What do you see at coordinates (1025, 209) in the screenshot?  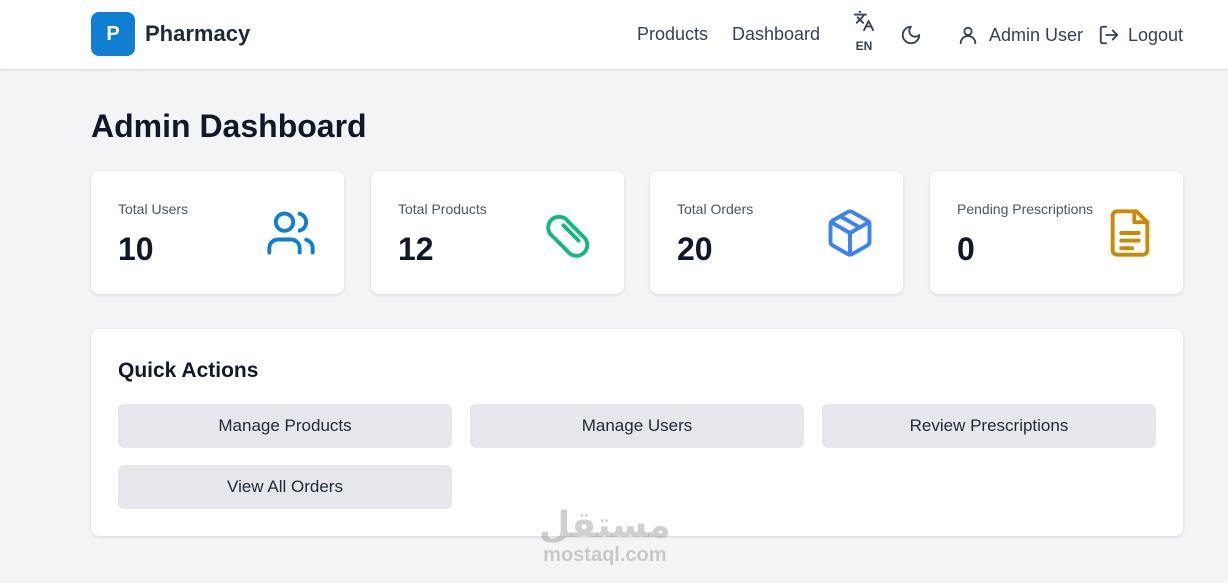 I see `stat-label: Pending Prescriptions` at bounding box center [1025, 209].